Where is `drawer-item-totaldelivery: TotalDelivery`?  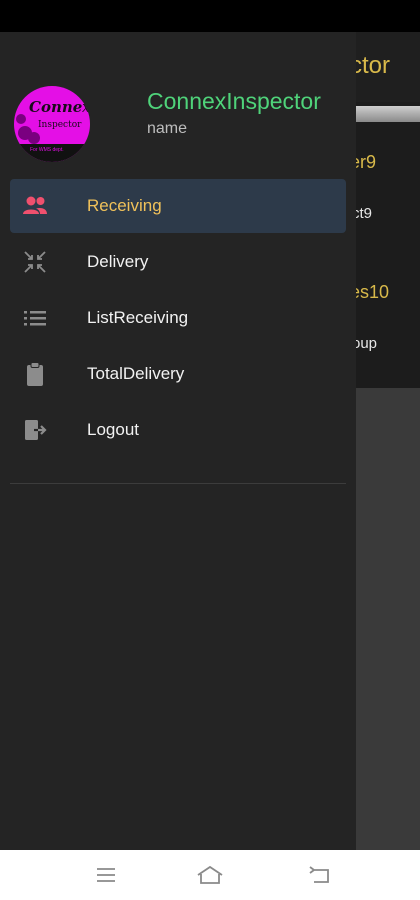 drawer-item-totaldelivery: TotalDelivery is located at coordinates (178, 374).